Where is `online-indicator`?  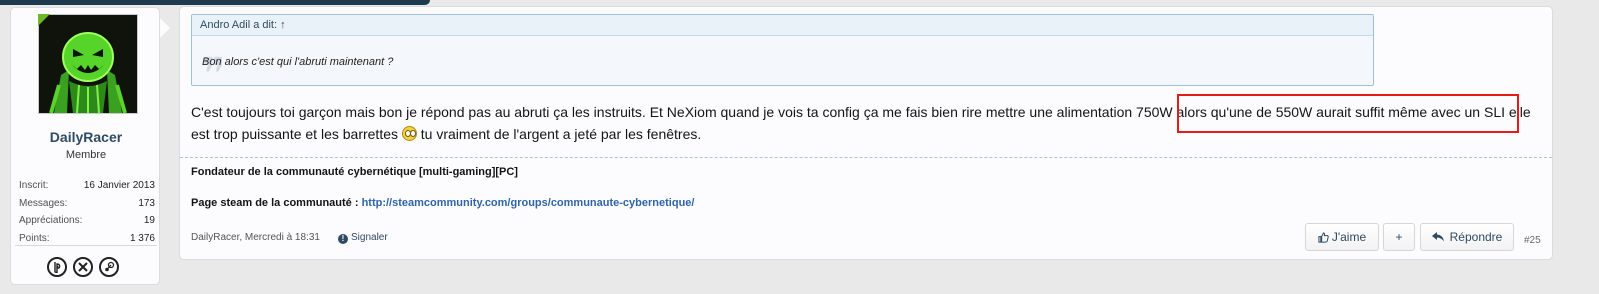 online-indicator is located at coordinates (44, 20).